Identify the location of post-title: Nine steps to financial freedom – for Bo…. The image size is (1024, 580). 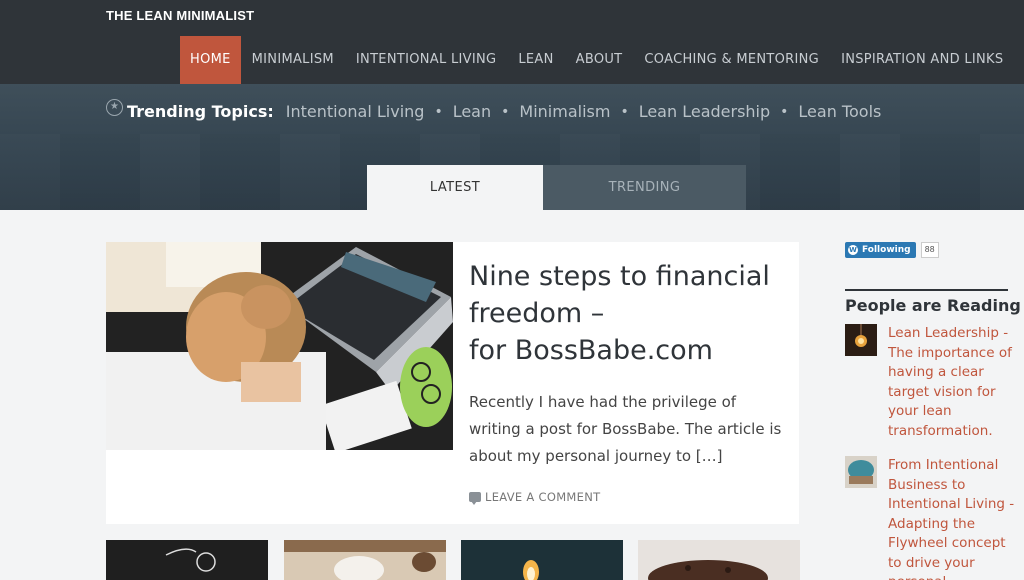
(629, 313).